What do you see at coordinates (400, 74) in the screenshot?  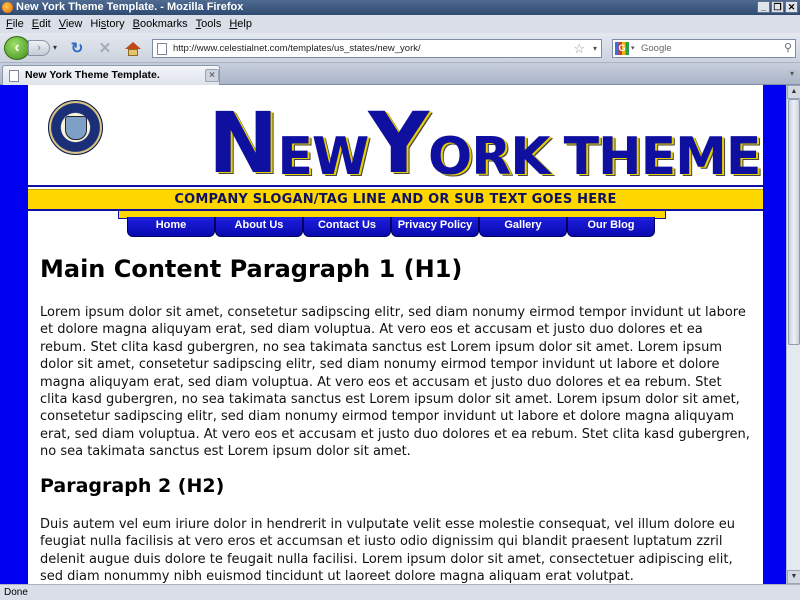 I see `tab-strip: New York Theme Template. × ▾` at bounding box center [400, 74].